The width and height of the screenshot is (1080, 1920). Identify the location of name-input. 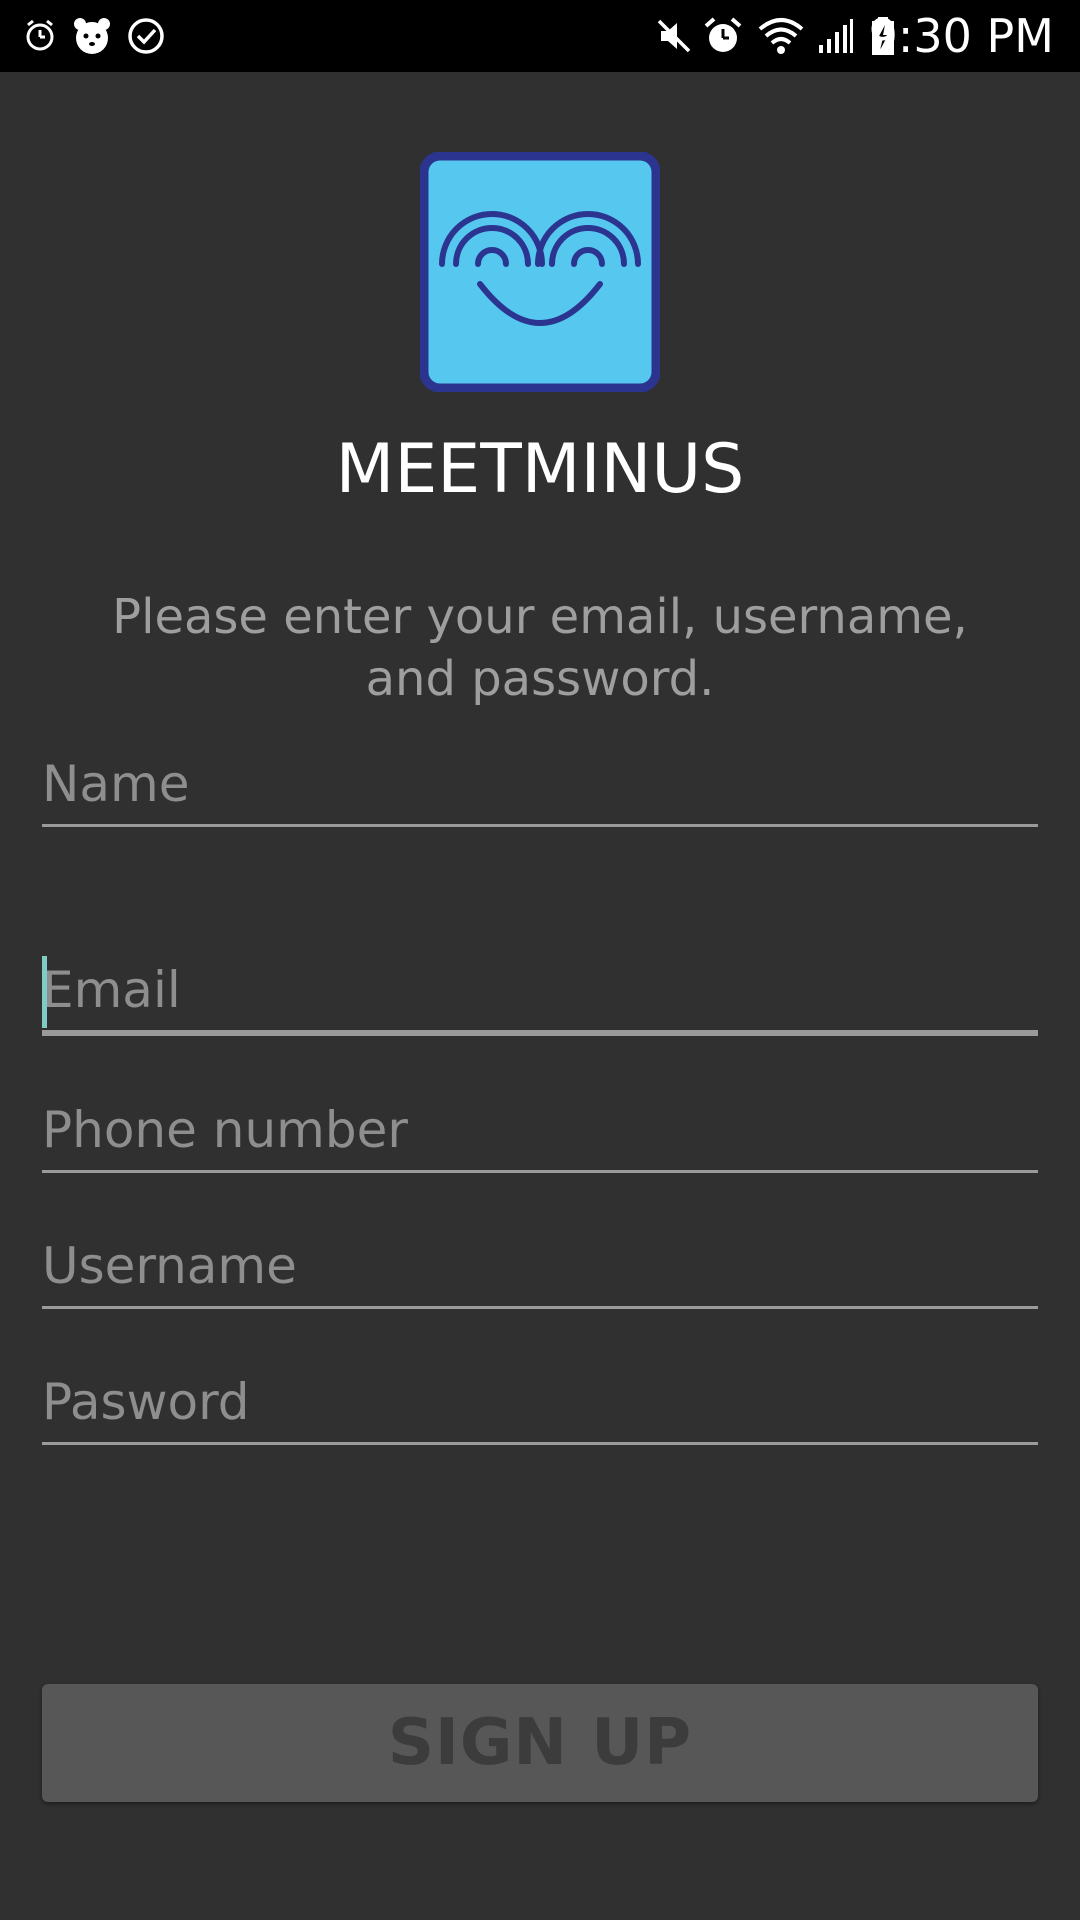
(540, 784).